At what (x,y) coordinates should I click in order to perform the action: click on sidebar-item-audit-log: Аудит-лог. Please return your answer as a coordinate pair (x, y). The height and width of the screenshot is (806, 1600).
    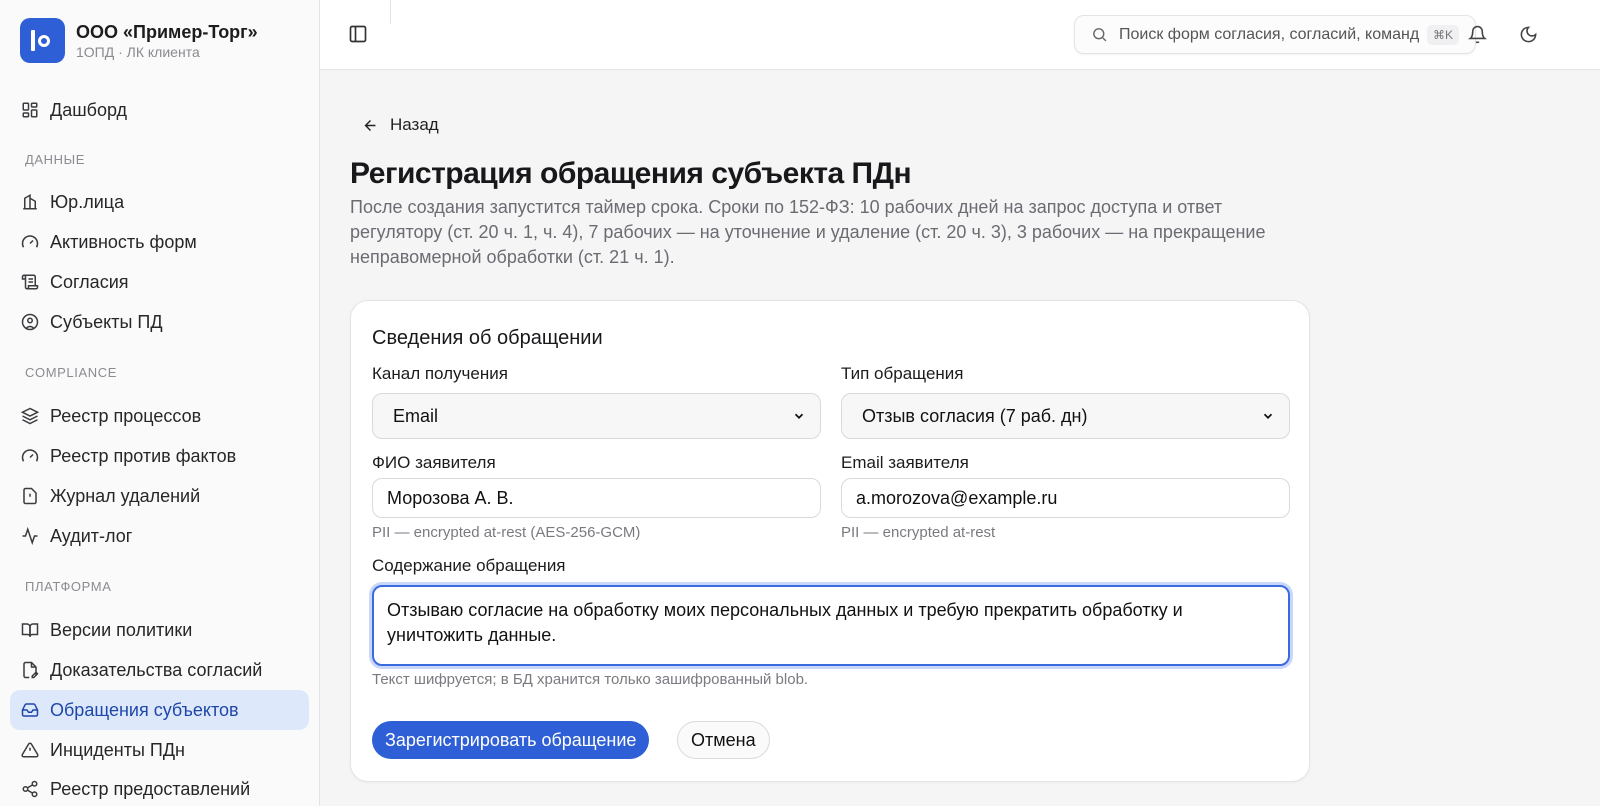
    Looking at the image, I should click on (159, 536).